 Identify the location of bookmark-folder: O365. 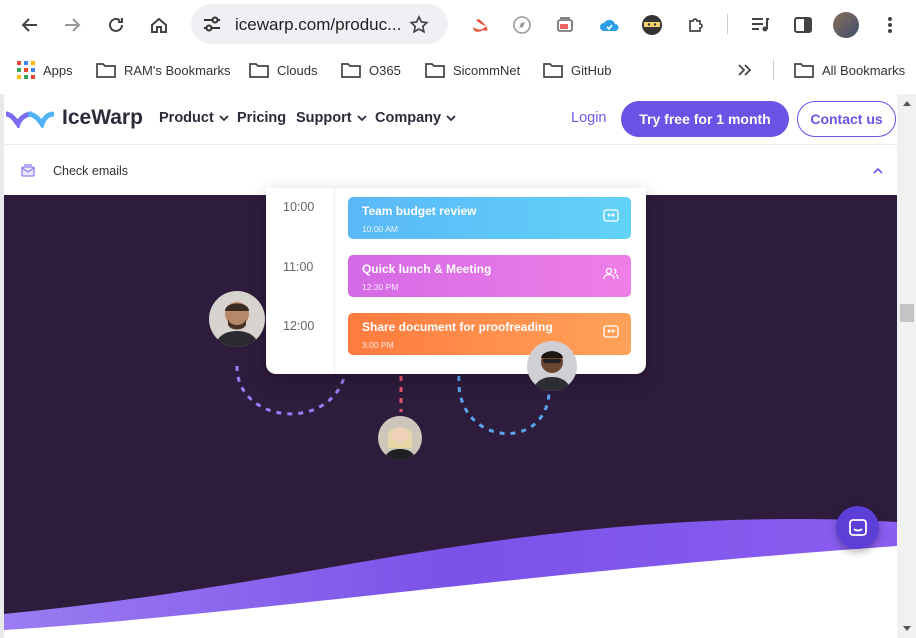
(371, 70).